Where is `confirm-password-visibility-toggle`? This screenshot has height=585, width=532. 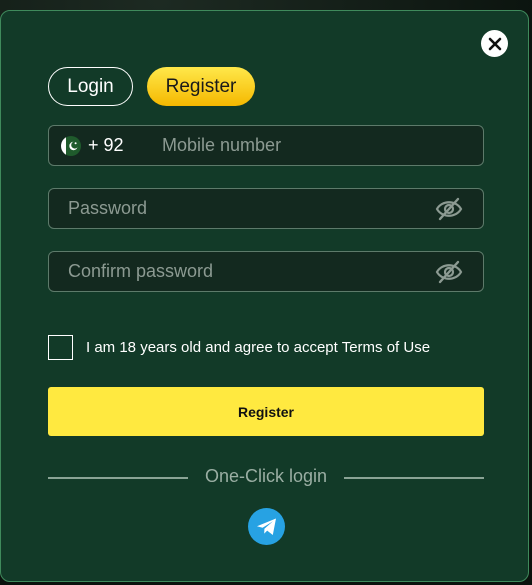
confirm-password-visibility-toggle is located at coordinates (449, 272).